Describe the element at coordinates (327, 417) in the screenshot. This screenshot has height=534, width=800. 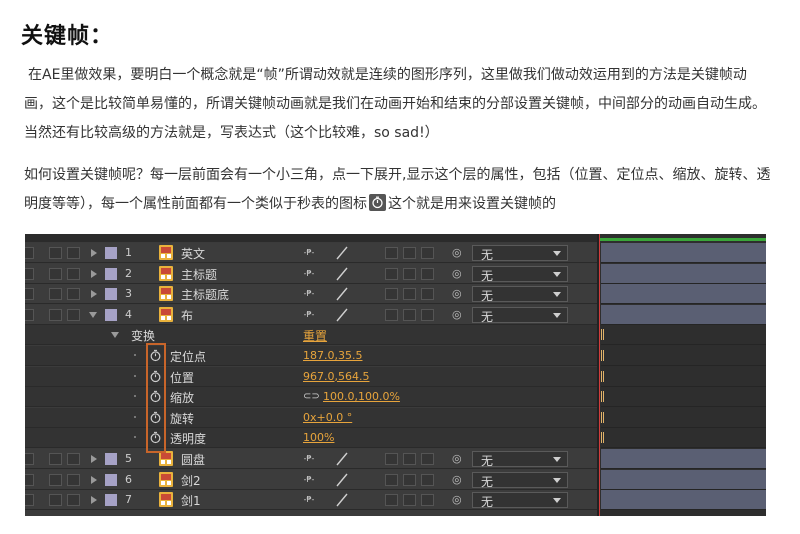
I see `property-value: 0x+0.0 °` at that location.